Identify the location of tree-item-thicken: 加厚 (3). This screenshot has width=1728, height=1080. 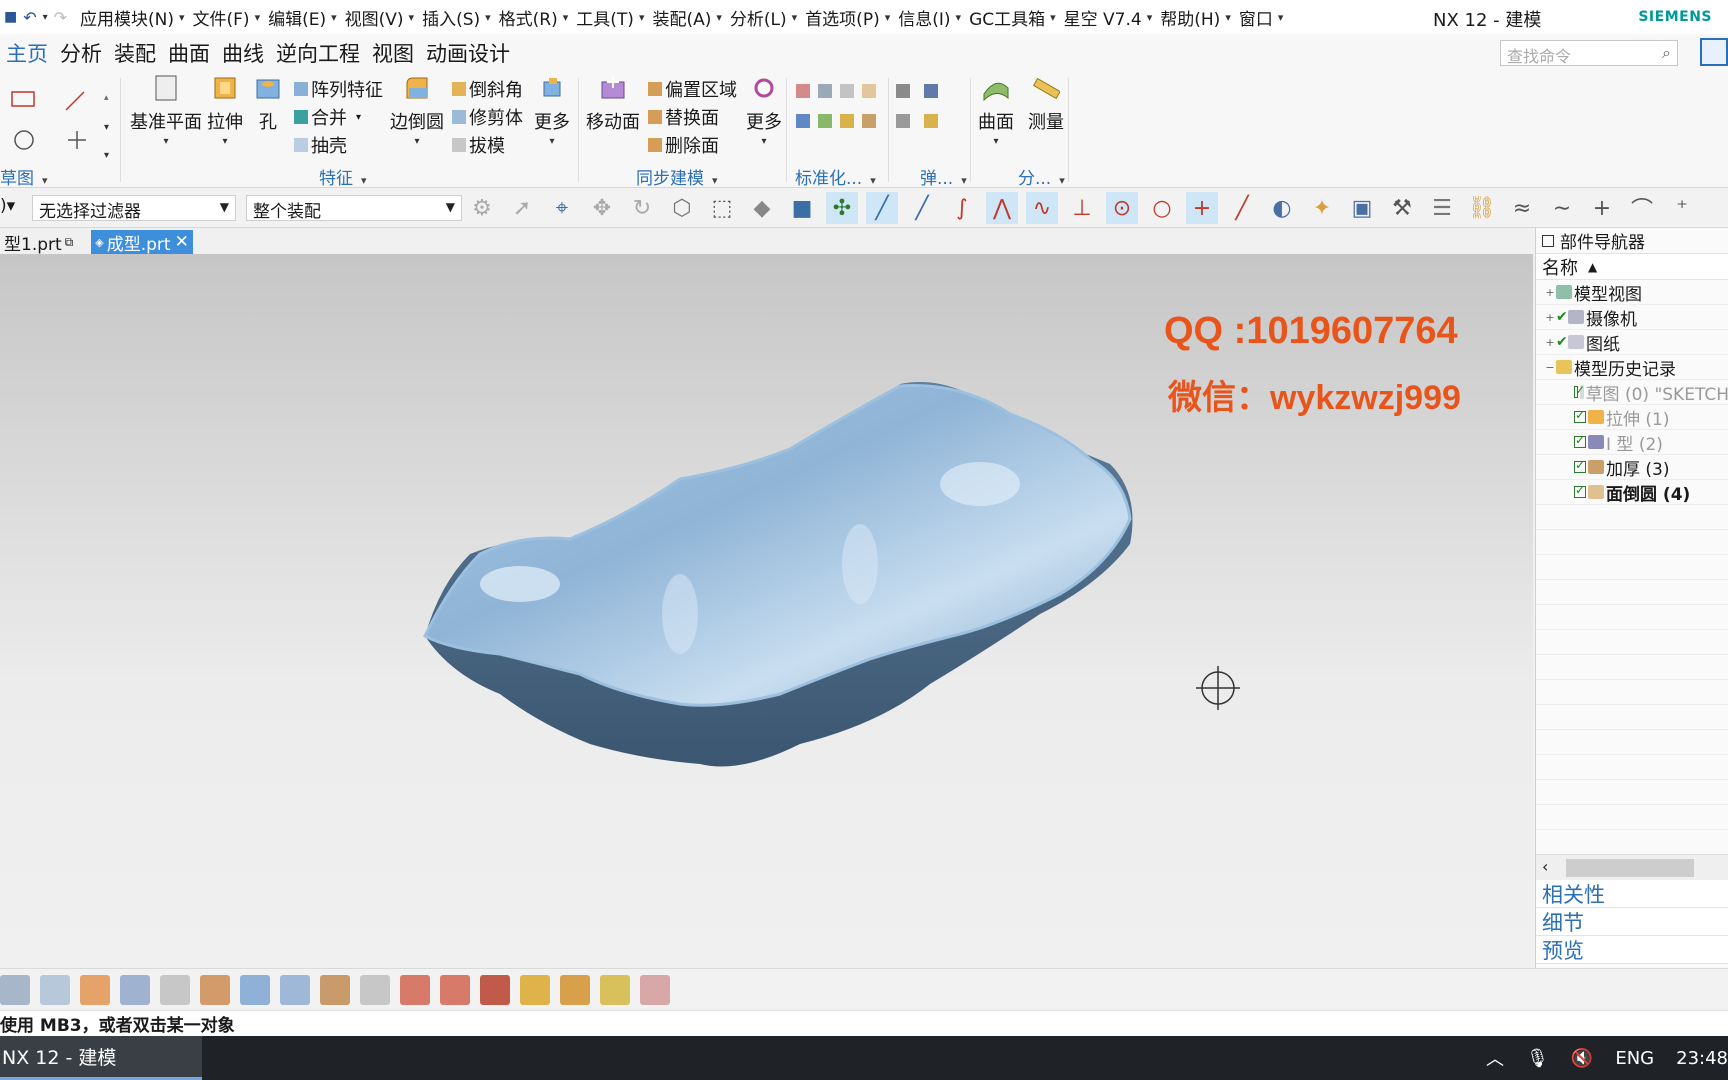
(1632, 467).